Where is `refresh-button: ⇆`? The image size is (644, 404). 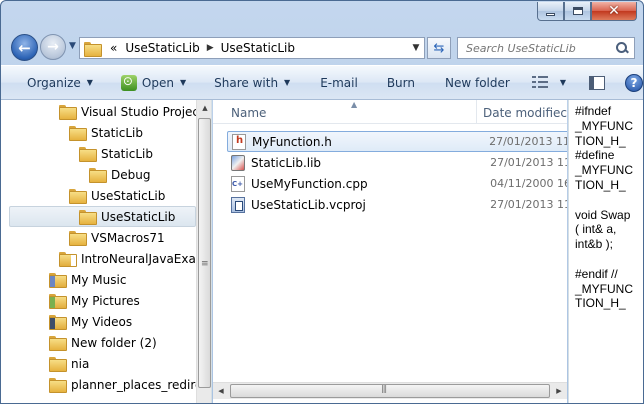 refresh-button: ⇆ is located at coordinates (439, 48).